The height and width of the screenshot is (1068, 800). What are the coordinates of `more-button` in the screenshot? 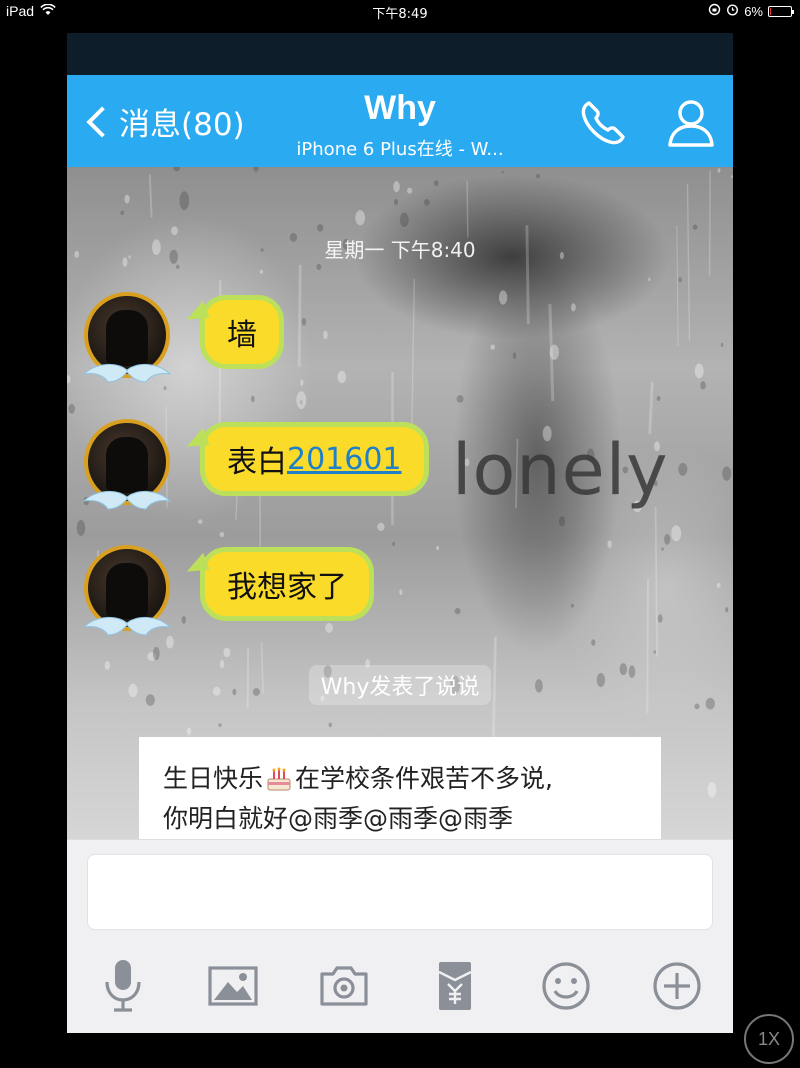 It's located at (677, 986).